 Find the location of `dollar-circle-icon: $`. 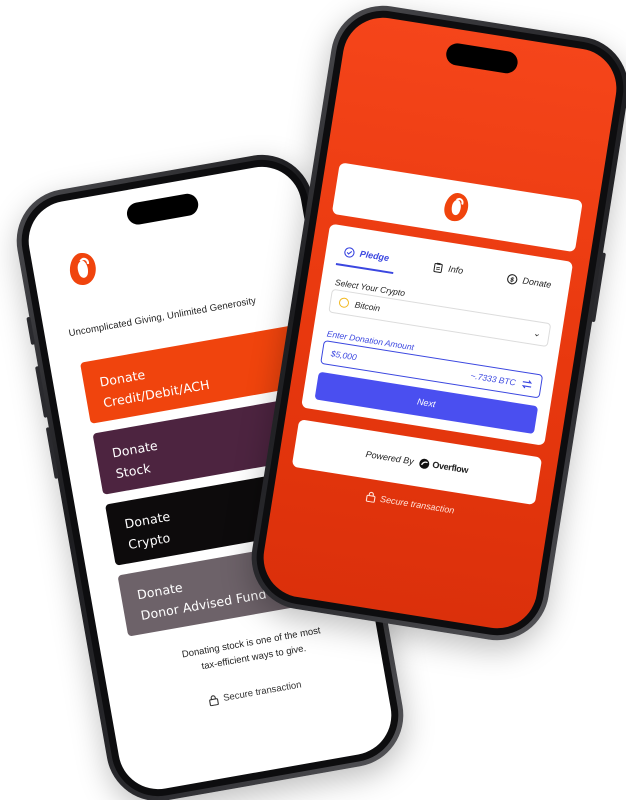

dollar-circle-icon: $ is located at coordinates (512, 278).